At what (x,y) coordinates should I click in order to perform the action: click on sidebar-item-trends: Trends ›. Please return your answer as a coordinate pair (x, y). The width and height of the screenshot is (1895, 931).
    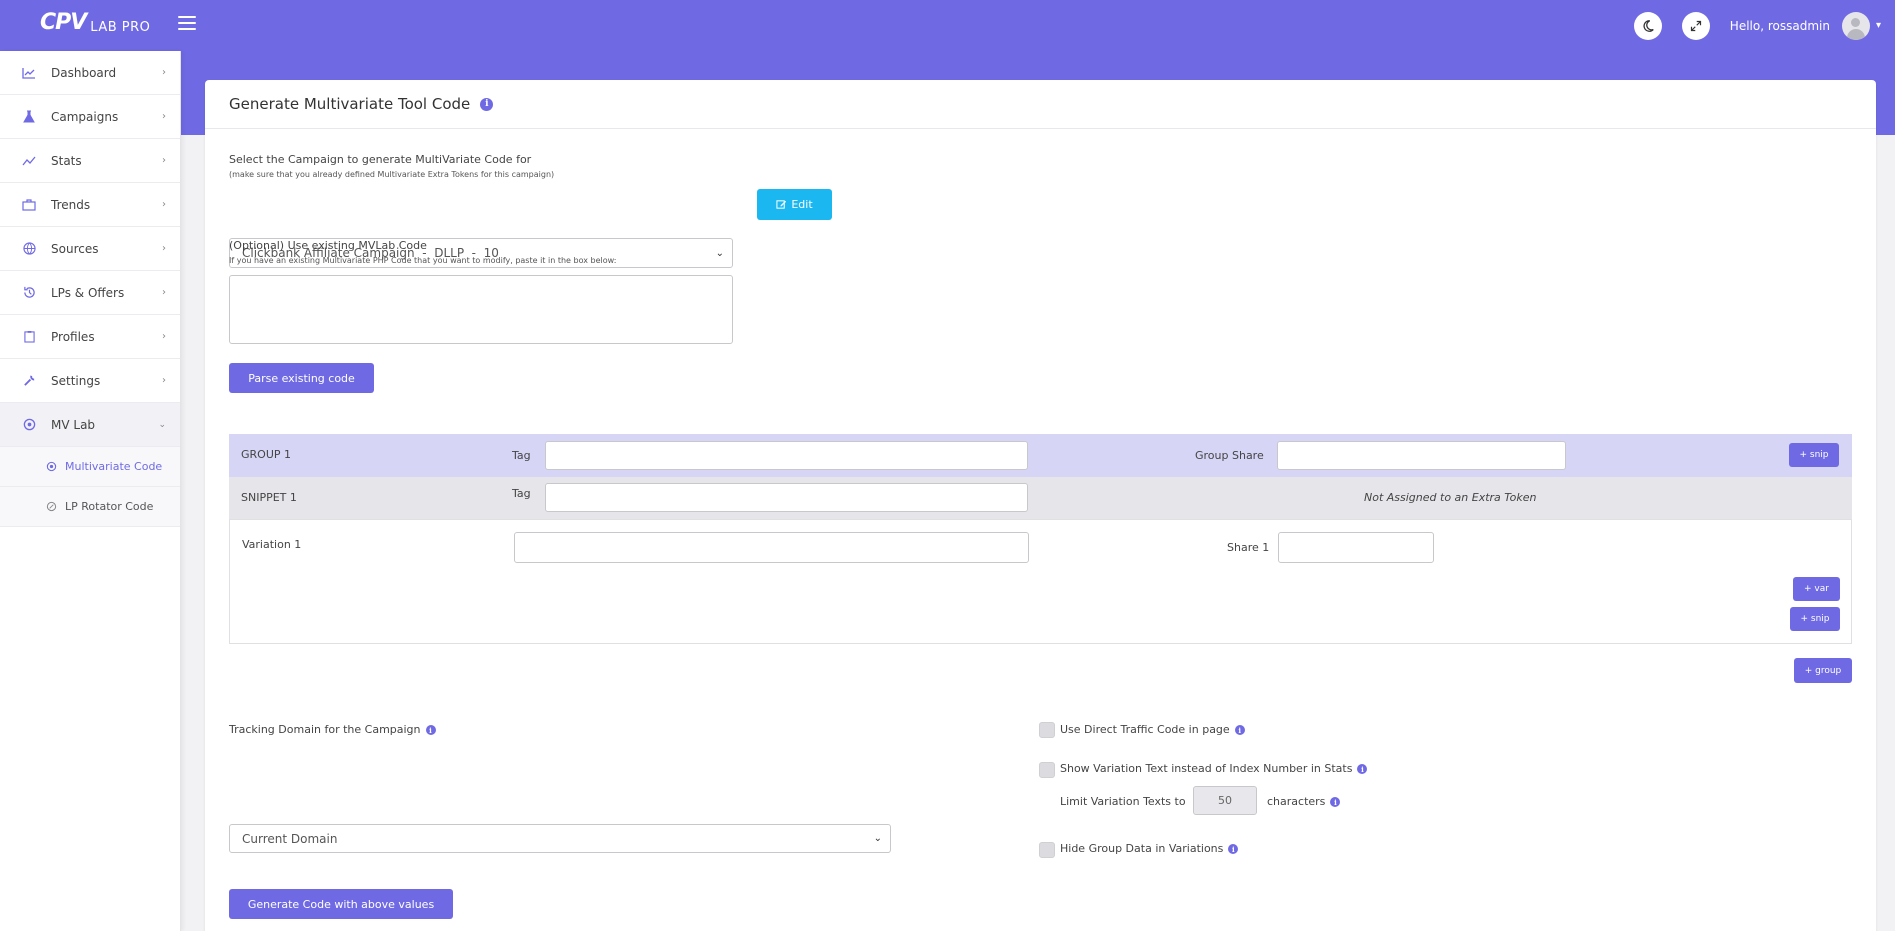
    Looking at the image, I should click on (90, 205).